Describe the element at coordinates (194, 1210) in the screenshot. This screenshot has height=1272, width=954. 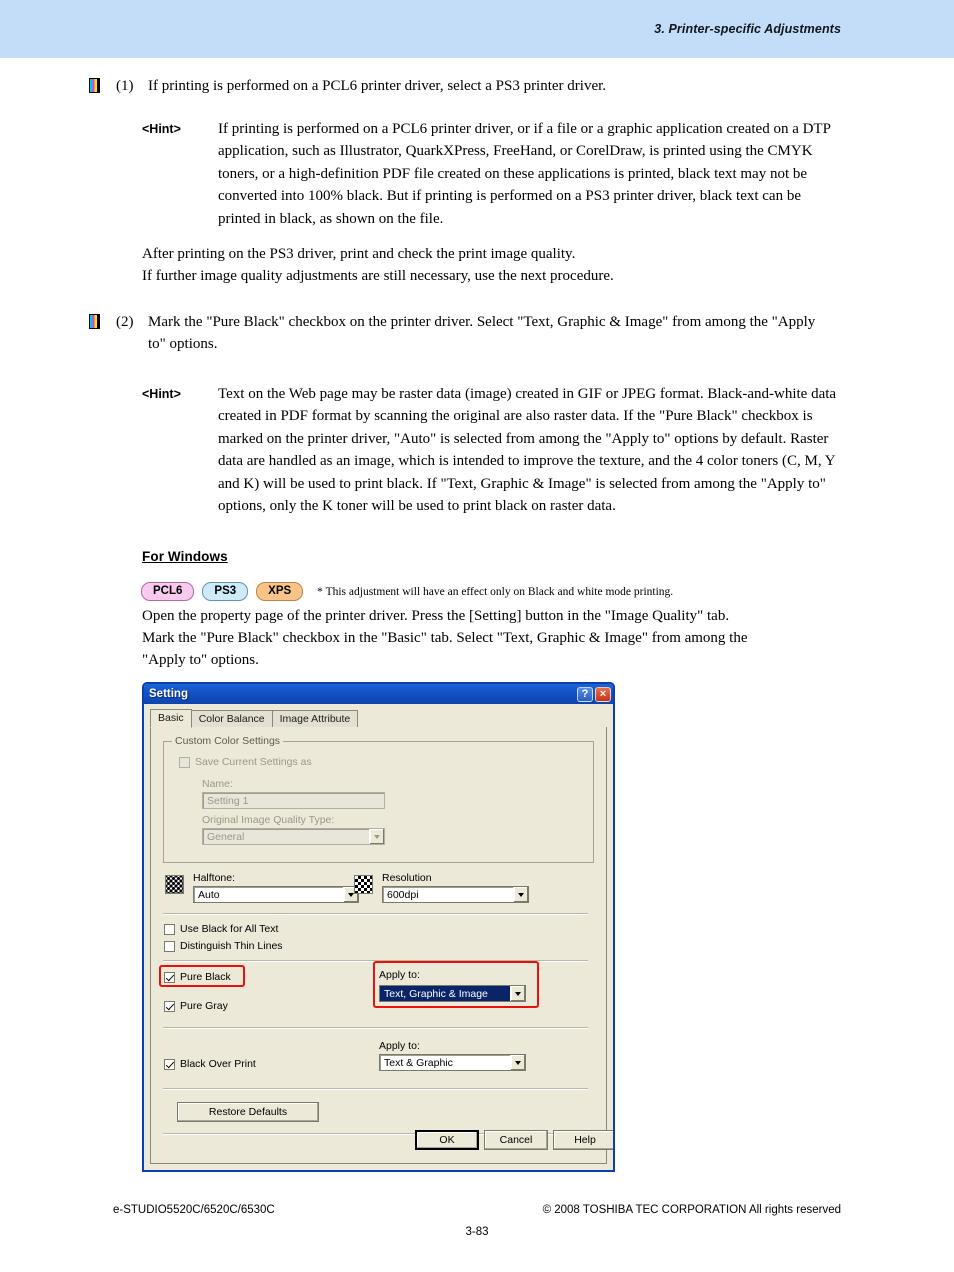
I see `footer-model: e-STUDIO5520C/6520C/6530C` at that location.